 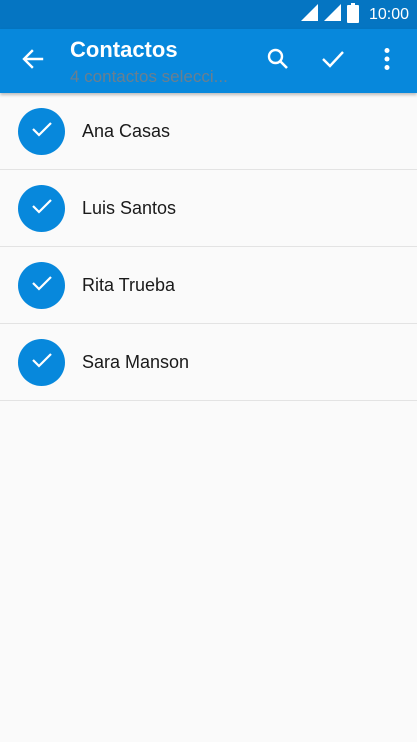 I want to click on contact-item: Ana Casas, so click(x=208, y=131).